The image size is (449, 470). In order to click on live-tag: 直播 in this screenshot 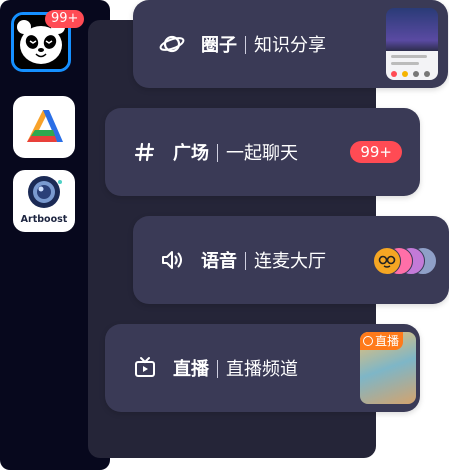, I will do `click(382, 341)`.